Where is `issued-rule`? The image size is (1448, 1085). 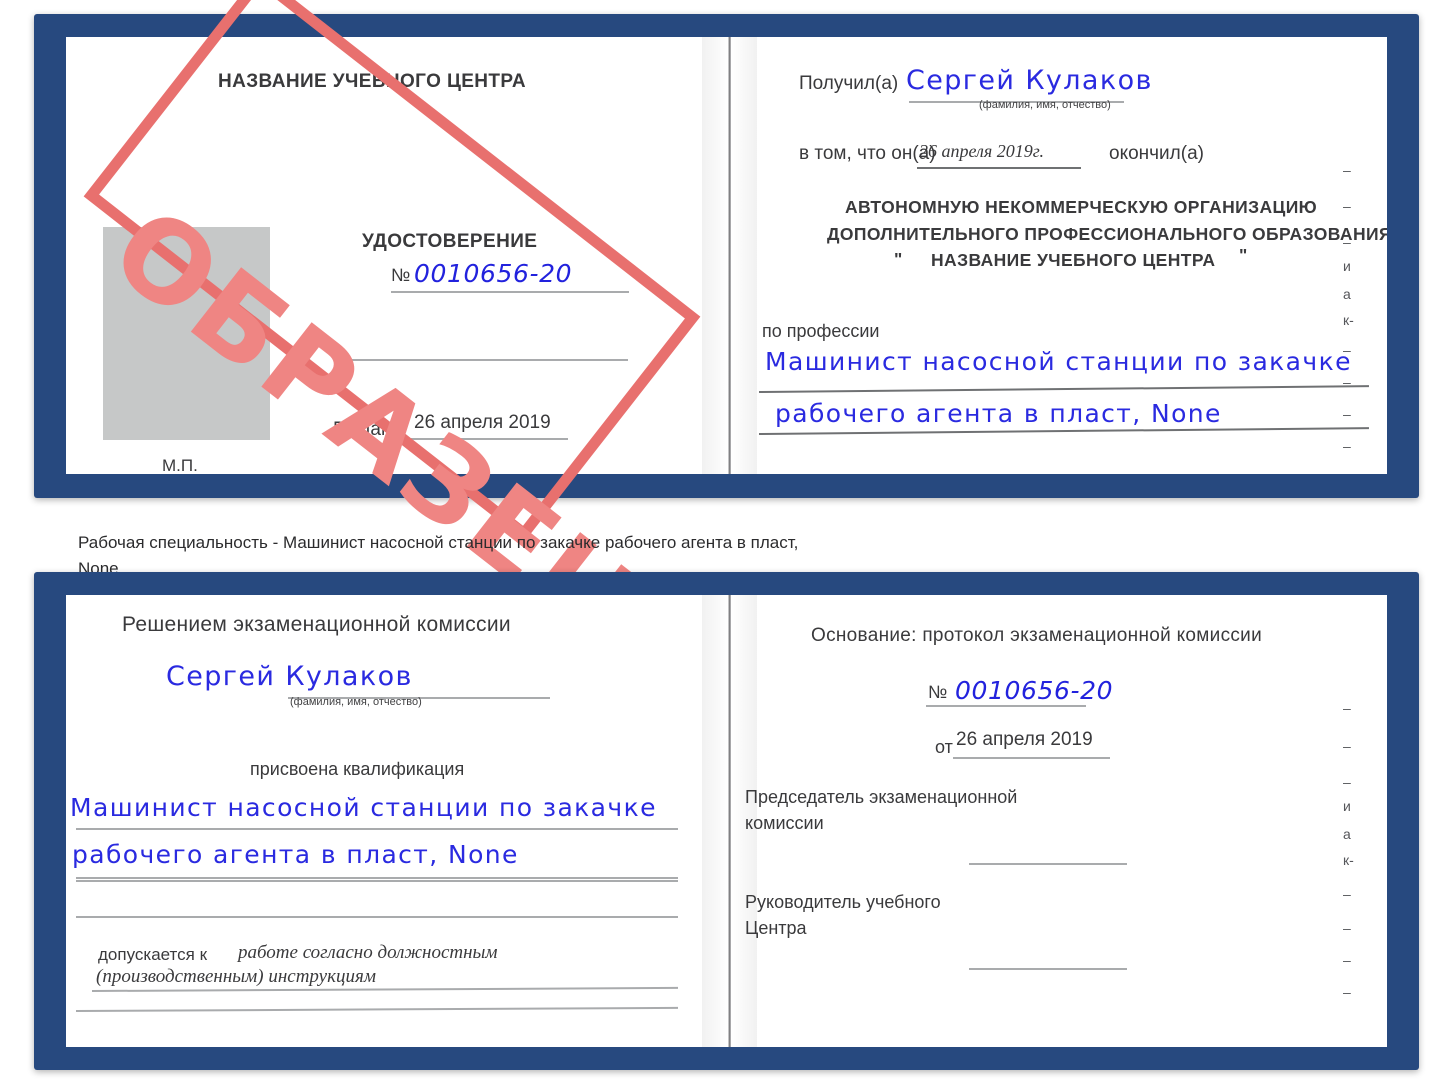 issued-rule is located at coordinates (489, 439).